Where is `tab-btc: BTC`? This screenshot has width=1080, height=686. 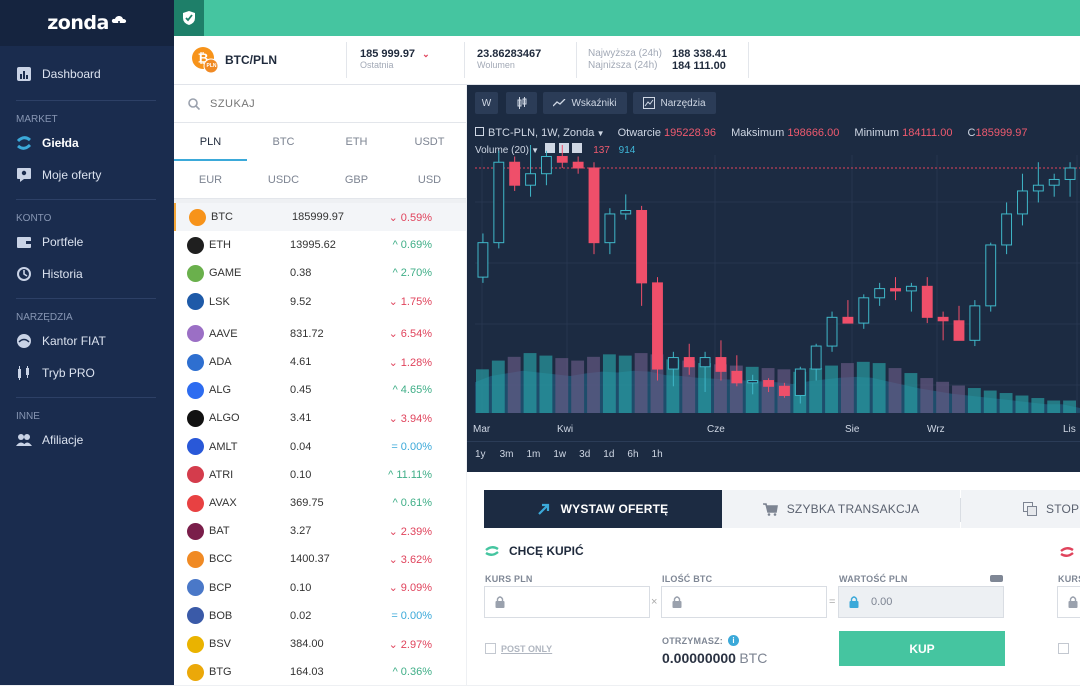 tab-btc: BTC is located at coordinates (283, 142).